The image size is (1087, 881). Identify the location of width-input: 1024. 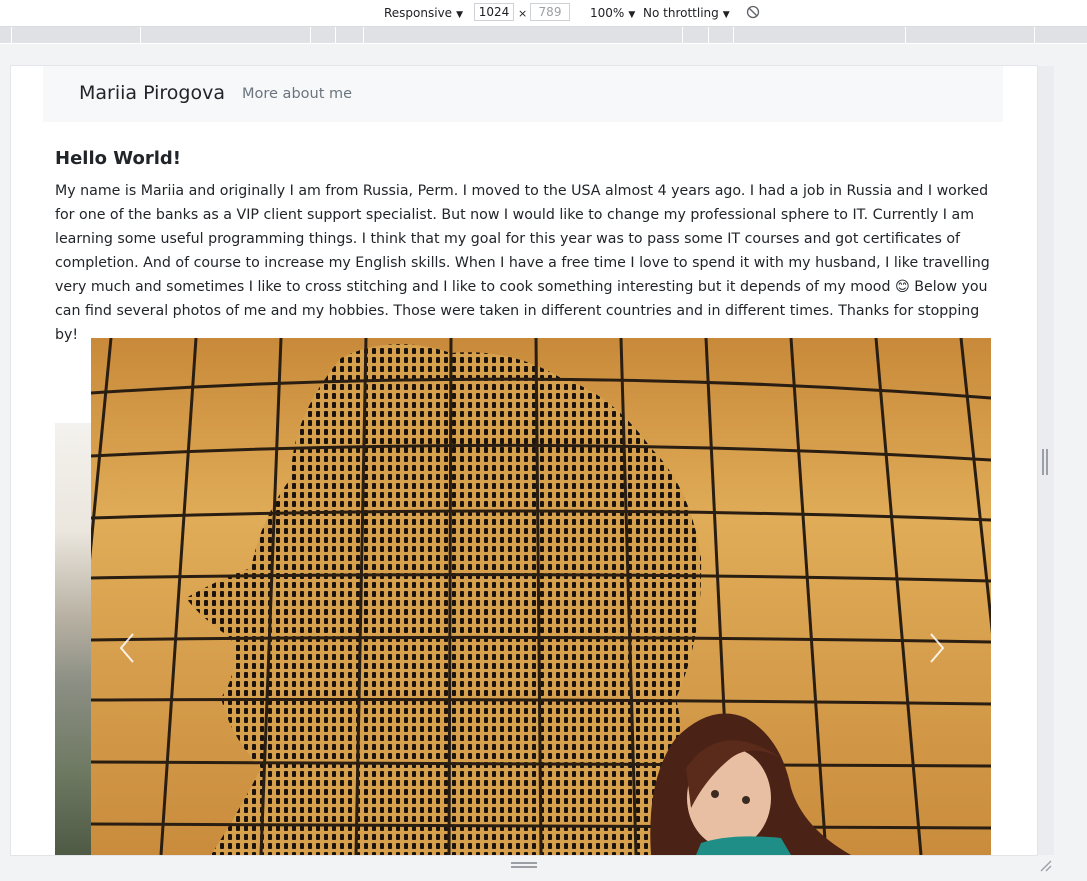
(494, 12).